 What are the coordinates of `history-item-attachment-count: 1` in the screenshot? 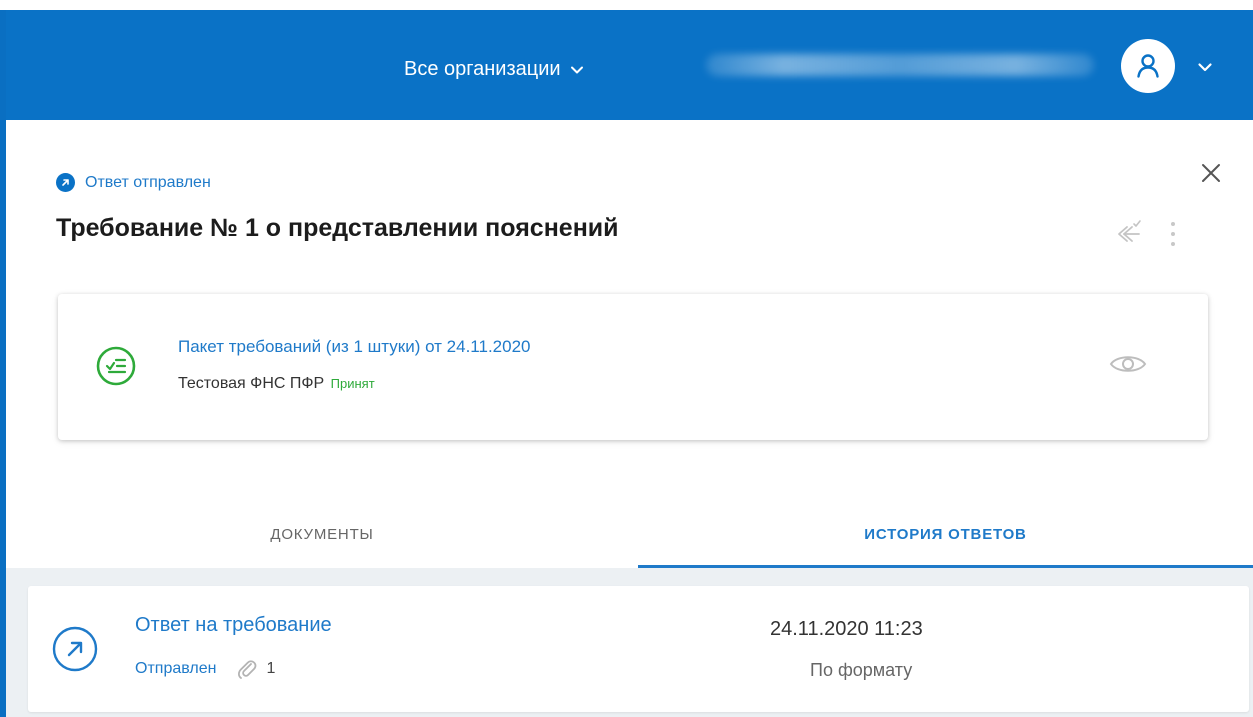 It's located at (271, 668).